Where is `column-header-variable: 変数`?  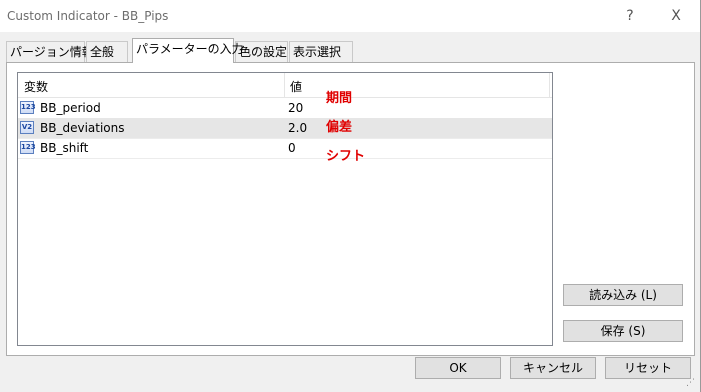
column-header-variable: 変数 is located at coordinates (36, 86).